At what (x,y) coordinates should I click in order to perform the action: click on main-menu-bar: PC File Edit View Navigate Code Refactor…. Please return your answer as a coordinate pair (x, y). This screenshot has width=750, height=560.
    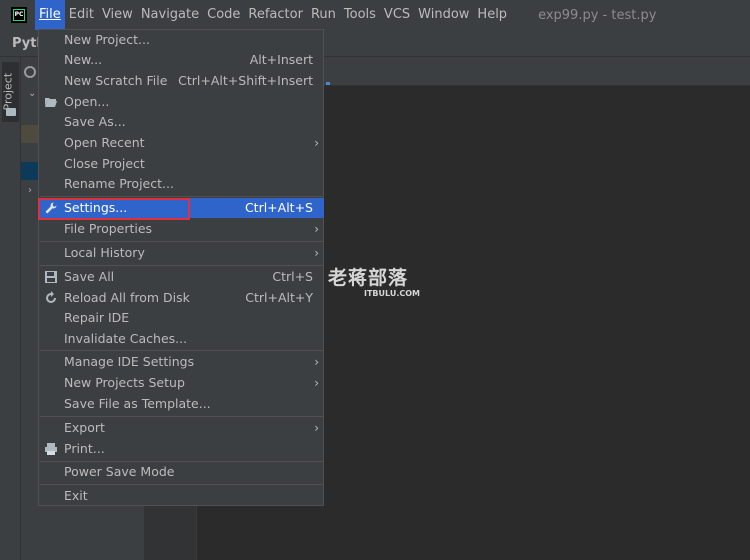
    Looking at the image, I should click on (375, 15).